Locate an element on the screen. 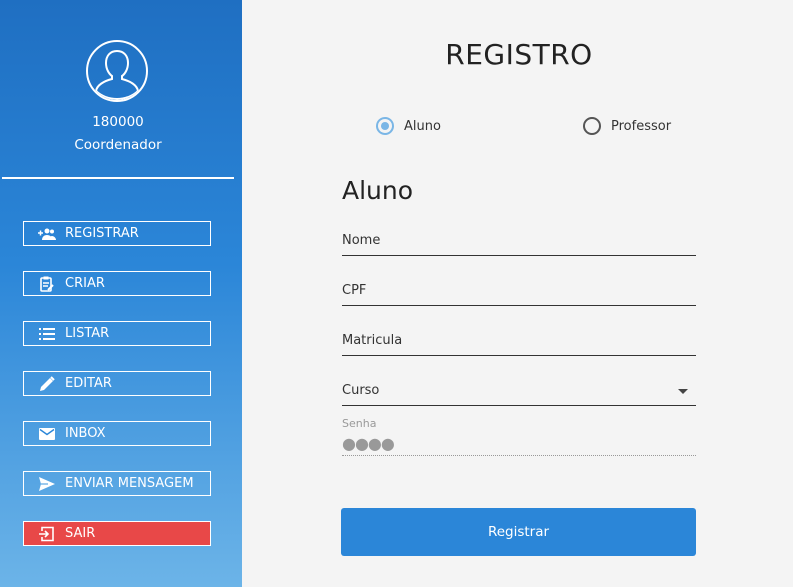 This screenshot has width=793, height=587. mail-icon is located at coordinates (47, 434).